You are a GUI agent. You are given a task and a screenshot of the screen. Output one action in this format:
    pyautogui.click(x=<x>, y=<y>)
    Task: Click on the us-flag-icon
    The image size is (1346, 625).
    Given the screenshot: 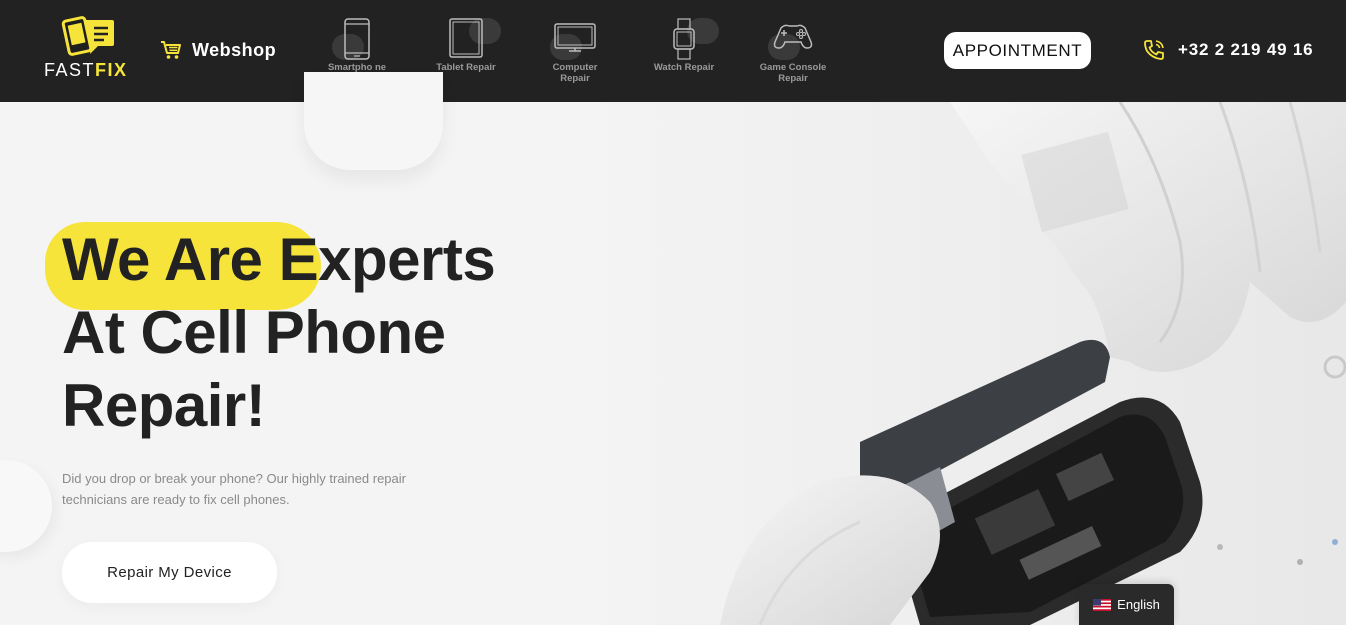 What is the action you would take?
    pyautogui.click(x=1102, y=604)
    